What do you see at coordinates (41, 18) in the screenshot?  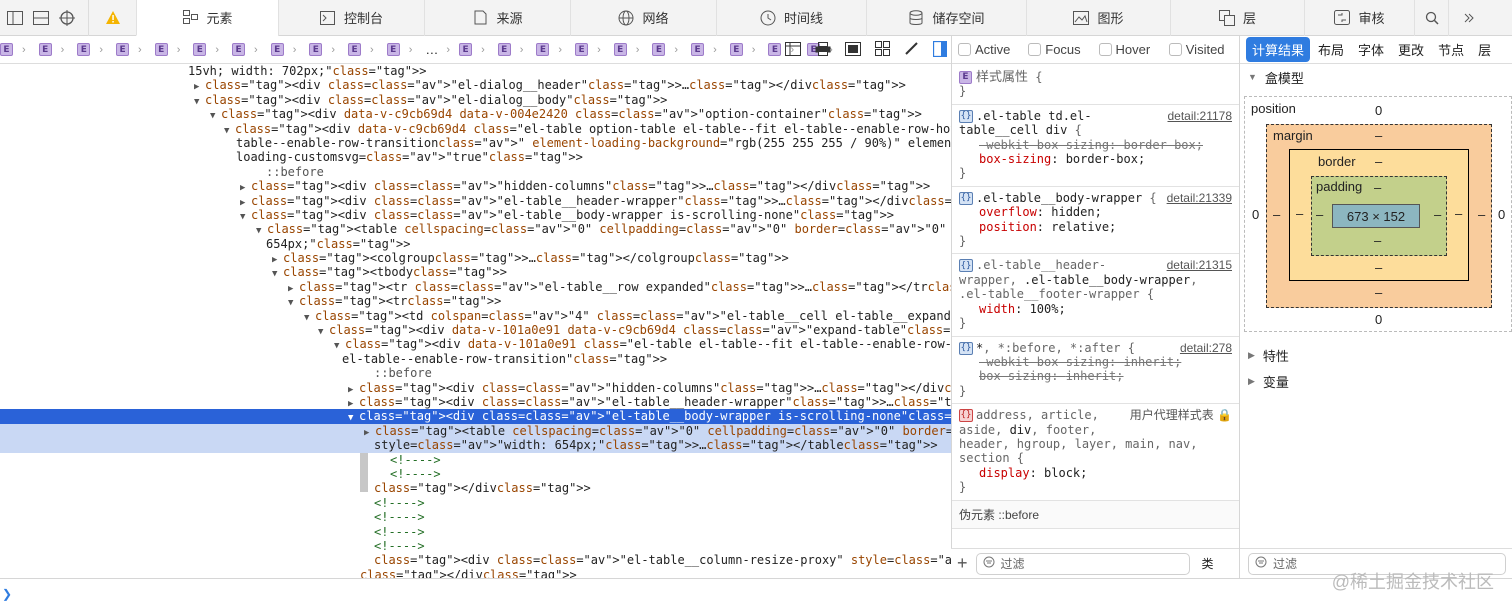 I see `dock-bottom-icon` at bounding box center [41, 18].